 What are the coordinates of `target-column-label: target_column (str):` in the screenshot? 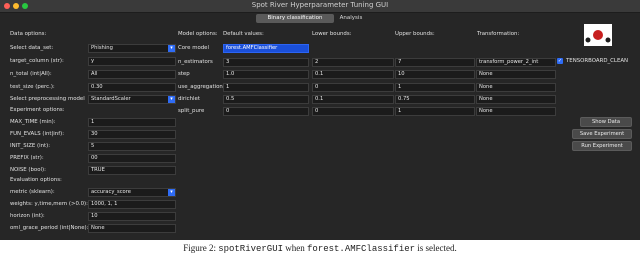 It's located at (37, 61).